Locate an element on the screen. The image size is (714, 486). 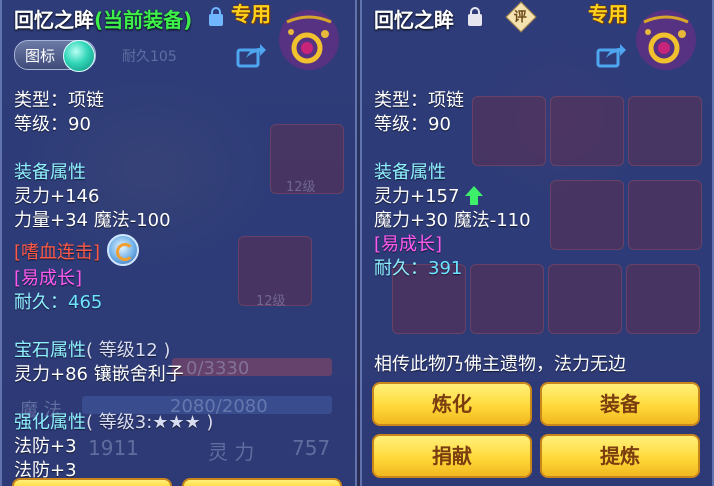
enhance-section: 强化属性( 等级3:★★★ ) is located at coordinates (113, 423).